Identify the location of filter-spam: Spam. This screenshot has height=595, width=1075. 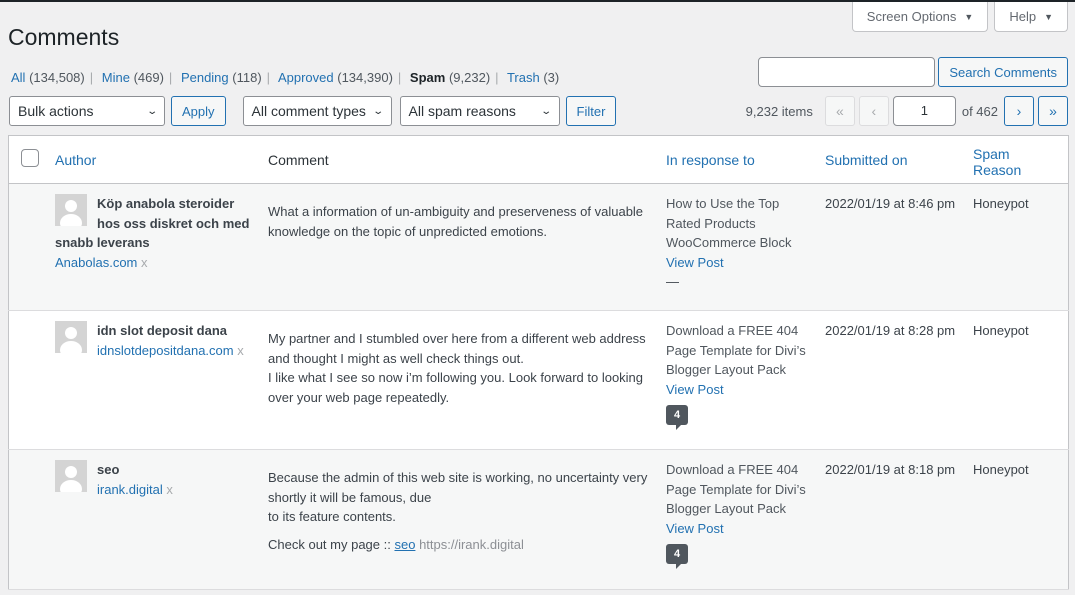
(427, 77).